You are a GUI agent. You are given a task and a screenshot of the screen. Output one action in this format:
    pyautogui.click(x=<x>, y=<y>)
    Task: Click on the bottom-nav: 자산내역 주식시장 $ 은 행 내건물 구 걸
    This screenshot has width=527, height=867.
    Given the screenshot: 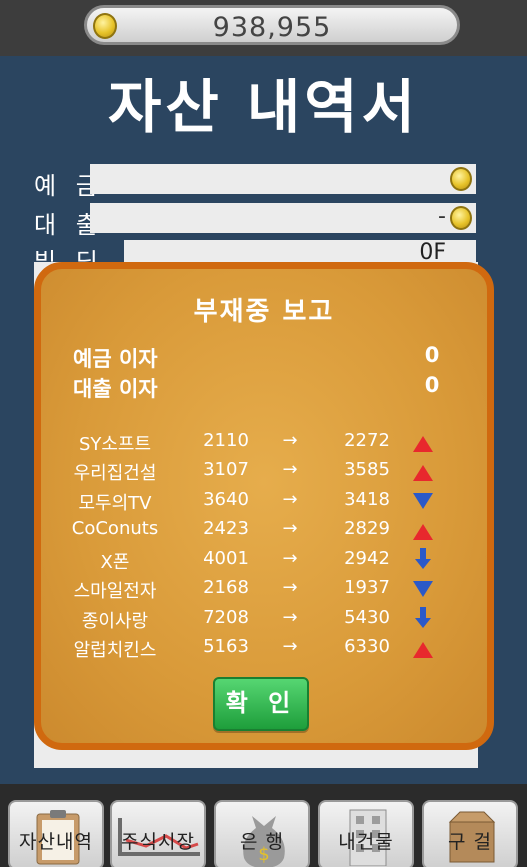 What is the action you would take?
    pyautogui.click(x=263, y=825)
    